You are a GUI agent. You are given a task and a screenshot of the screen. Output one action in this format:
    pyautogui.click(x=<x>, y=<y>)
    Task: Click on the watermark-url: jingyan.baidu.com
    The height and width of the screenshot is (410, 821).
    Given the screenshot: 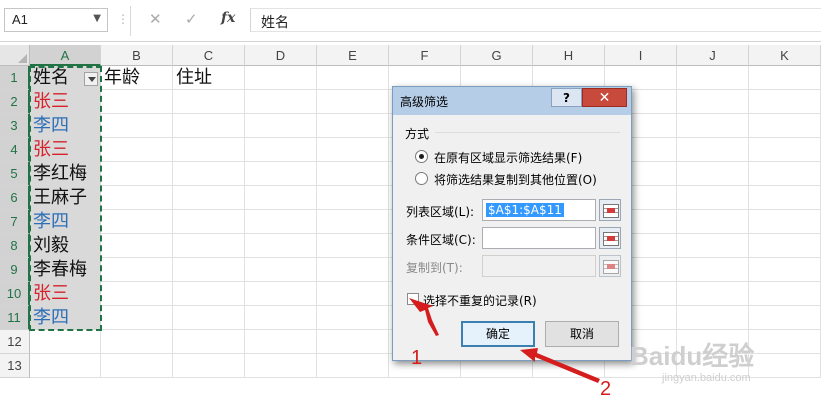 What is the action you would take?
    pyautogui.click(x=706, y=378)
    